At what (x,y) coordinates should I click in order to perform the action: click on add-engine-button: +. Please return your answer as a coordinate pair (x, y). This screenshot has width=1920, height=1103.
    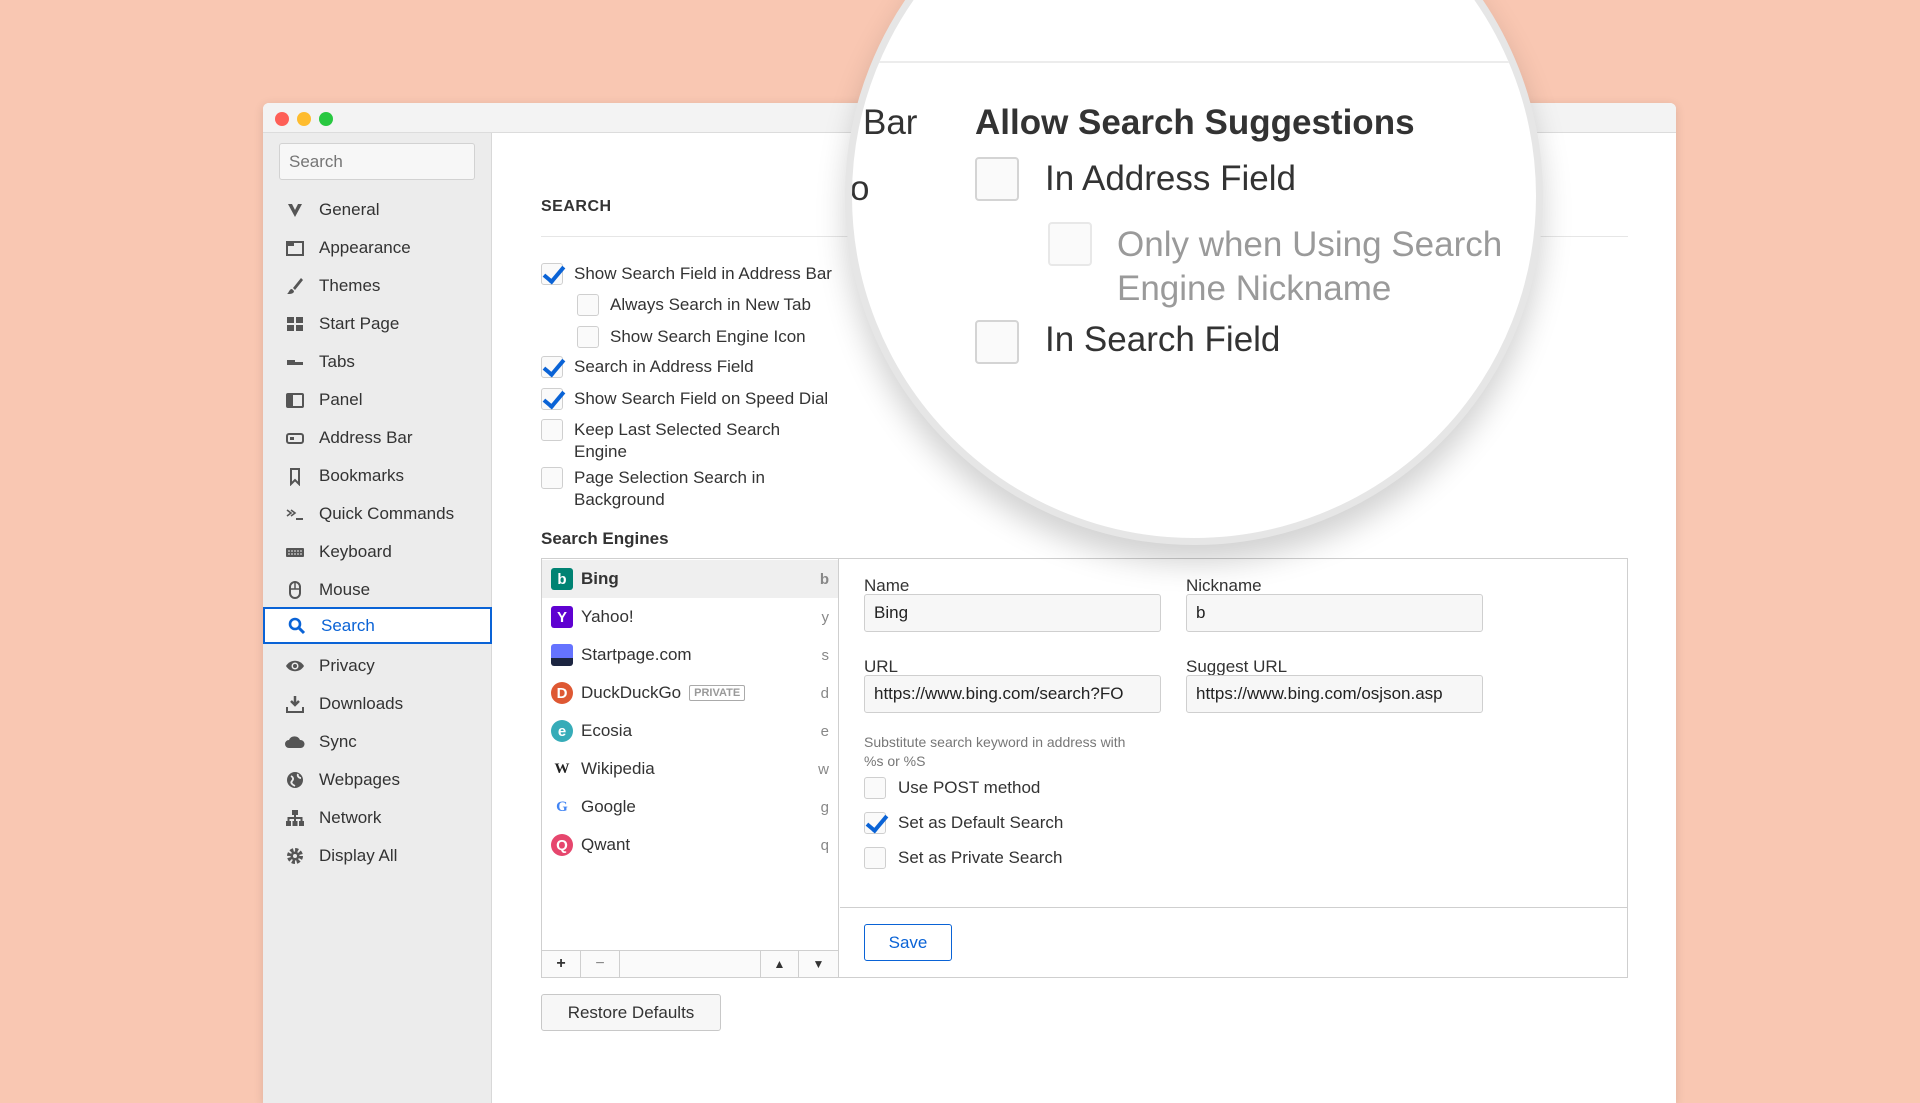
    Looking at the image, I should click on (561, 964).